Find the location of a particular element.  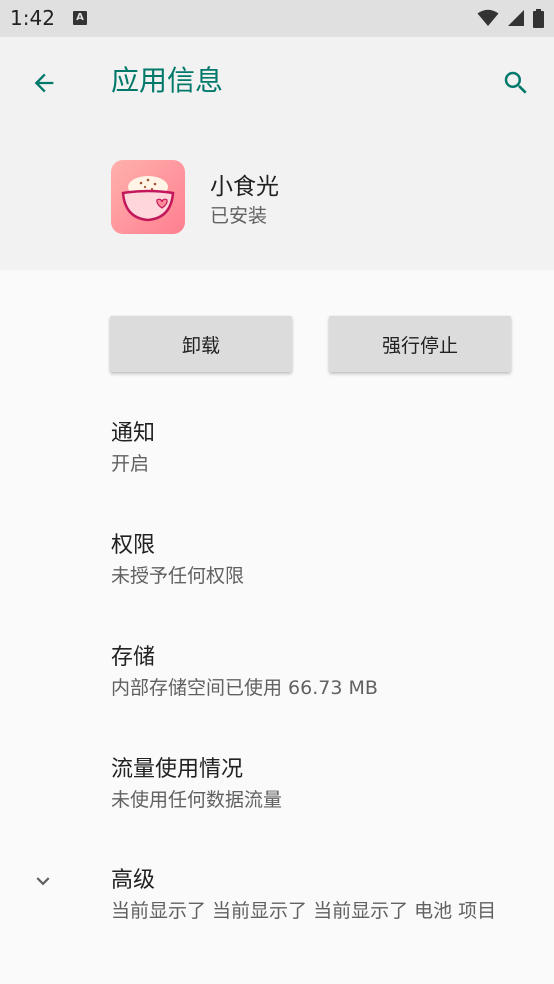

app-name: 小食光 is located at coordinates (244, 187).